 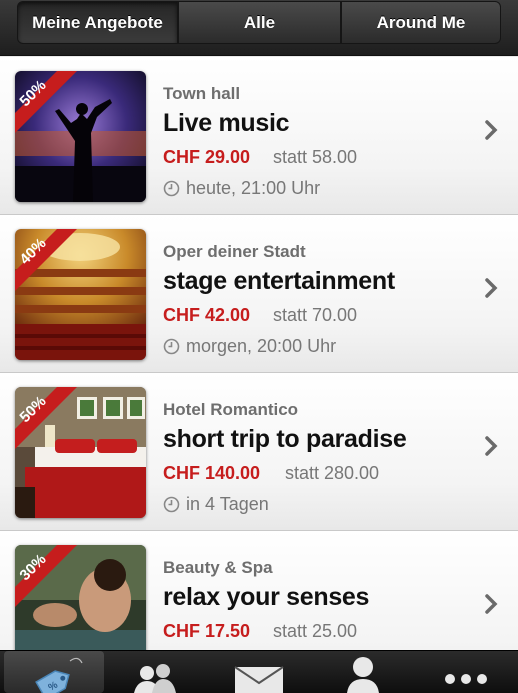 What do you see at coordinates (59, 675) in the screenshot?
I see `price-tag-icon: %` at bounding box center [59, 675].